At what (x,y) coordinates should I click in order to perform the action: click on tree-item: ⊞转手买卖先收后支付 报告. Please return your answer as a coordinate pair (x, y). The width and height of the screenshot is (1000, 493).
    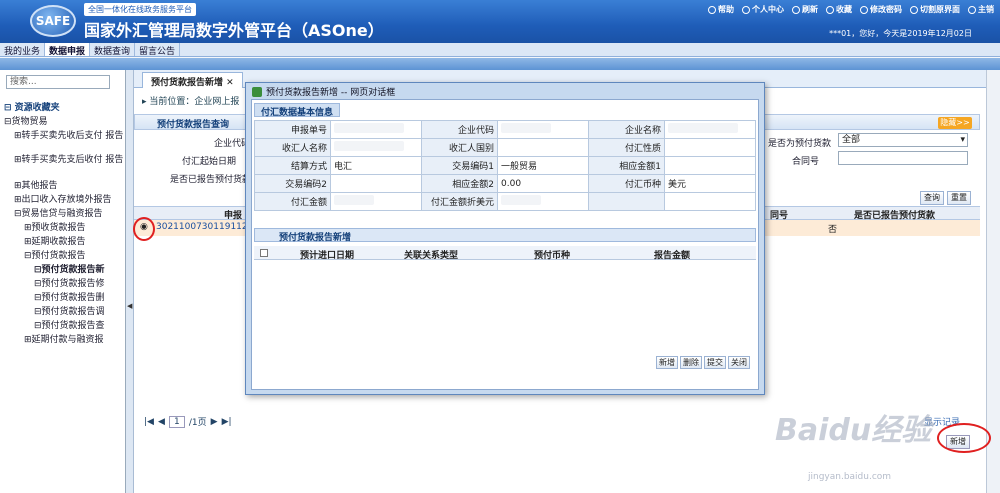
    Looking at the image, I should click on (68, 134).